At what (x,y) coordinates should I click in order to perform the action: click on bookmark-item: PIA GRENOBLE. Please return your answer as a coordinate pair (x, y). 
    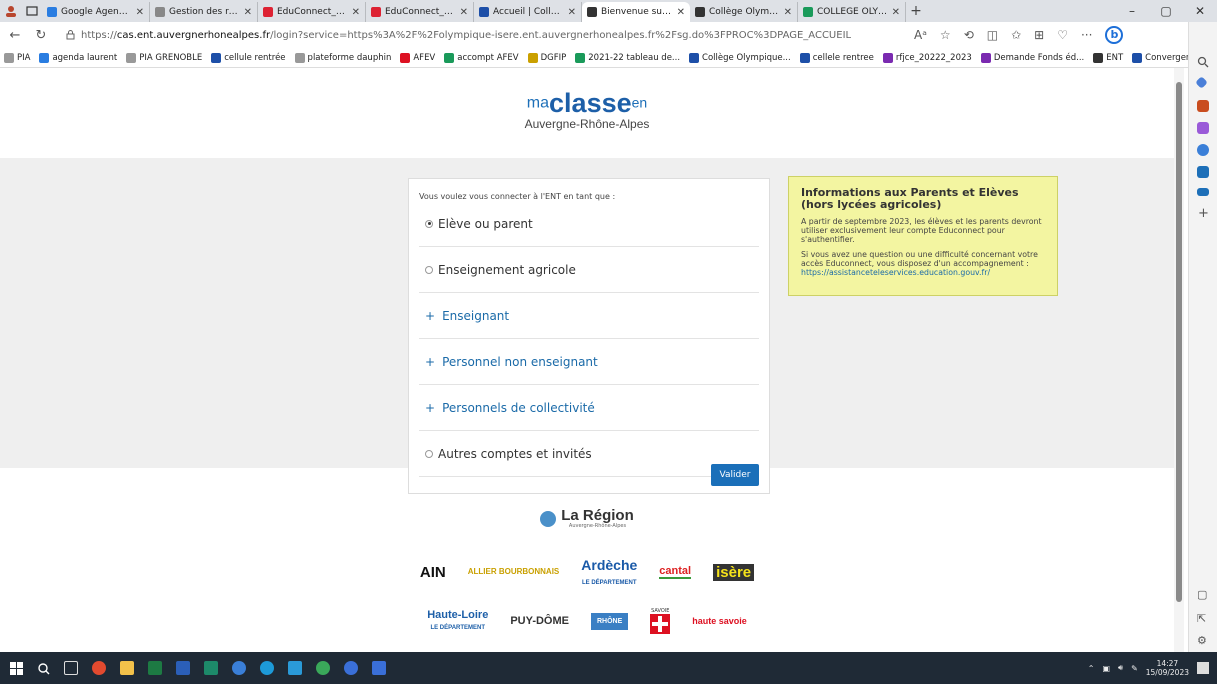
    Looking at the image, I should click on (164, 57).